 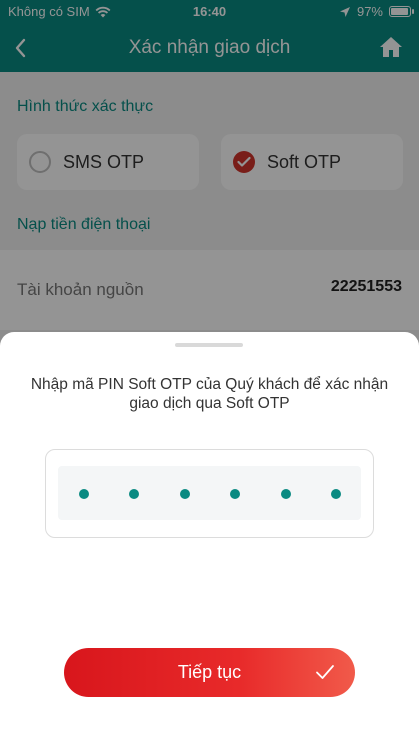 What do you see at coordinates (325, 672) in the screenshot?
I see `checkmark-icon` at bounding box center [325, 672].